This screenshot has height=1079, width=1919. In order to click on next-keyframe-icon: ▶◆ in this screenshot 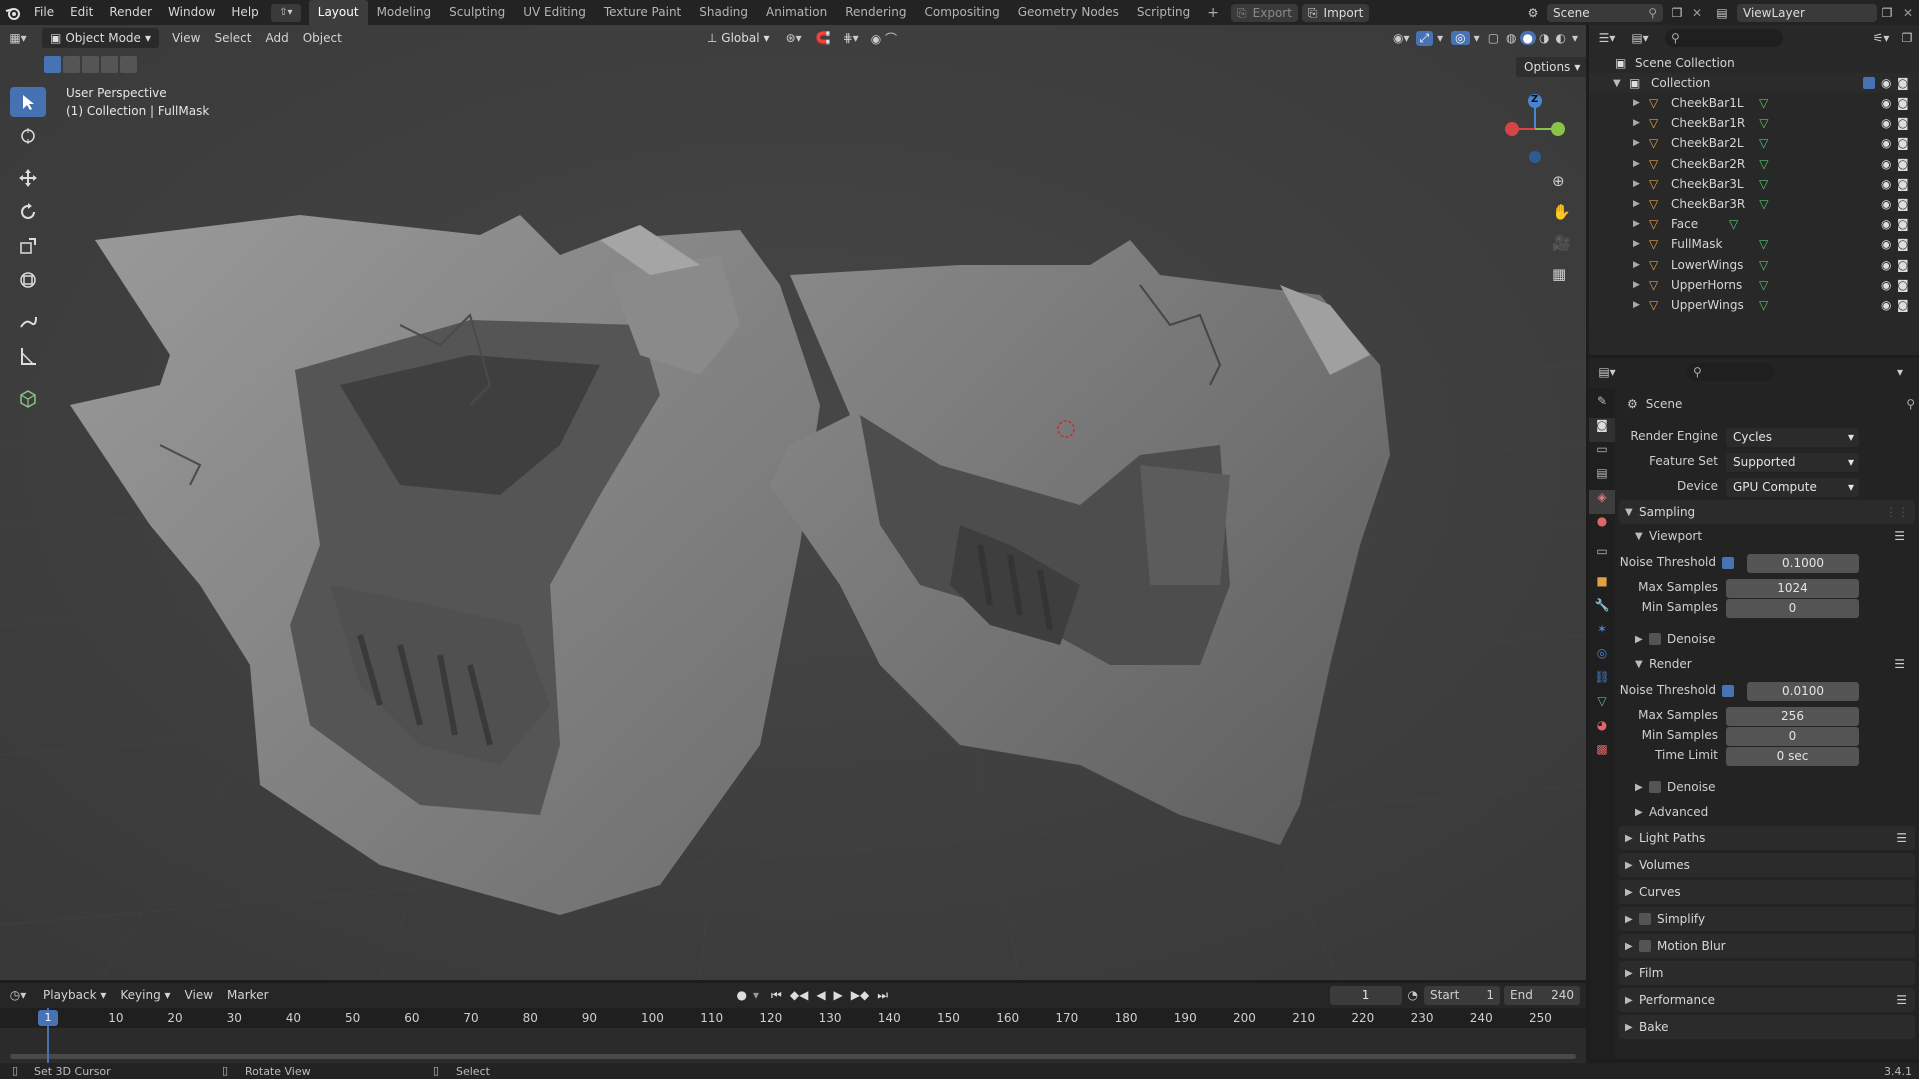, I will do `click(860, 995)`.